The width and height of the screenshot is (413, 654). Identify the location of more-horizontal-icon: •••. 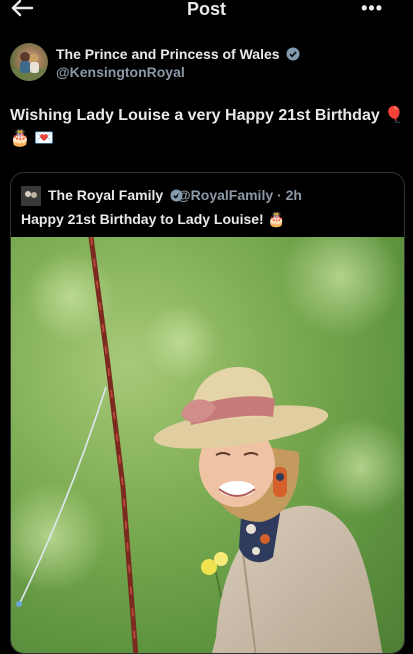
(372, 9).